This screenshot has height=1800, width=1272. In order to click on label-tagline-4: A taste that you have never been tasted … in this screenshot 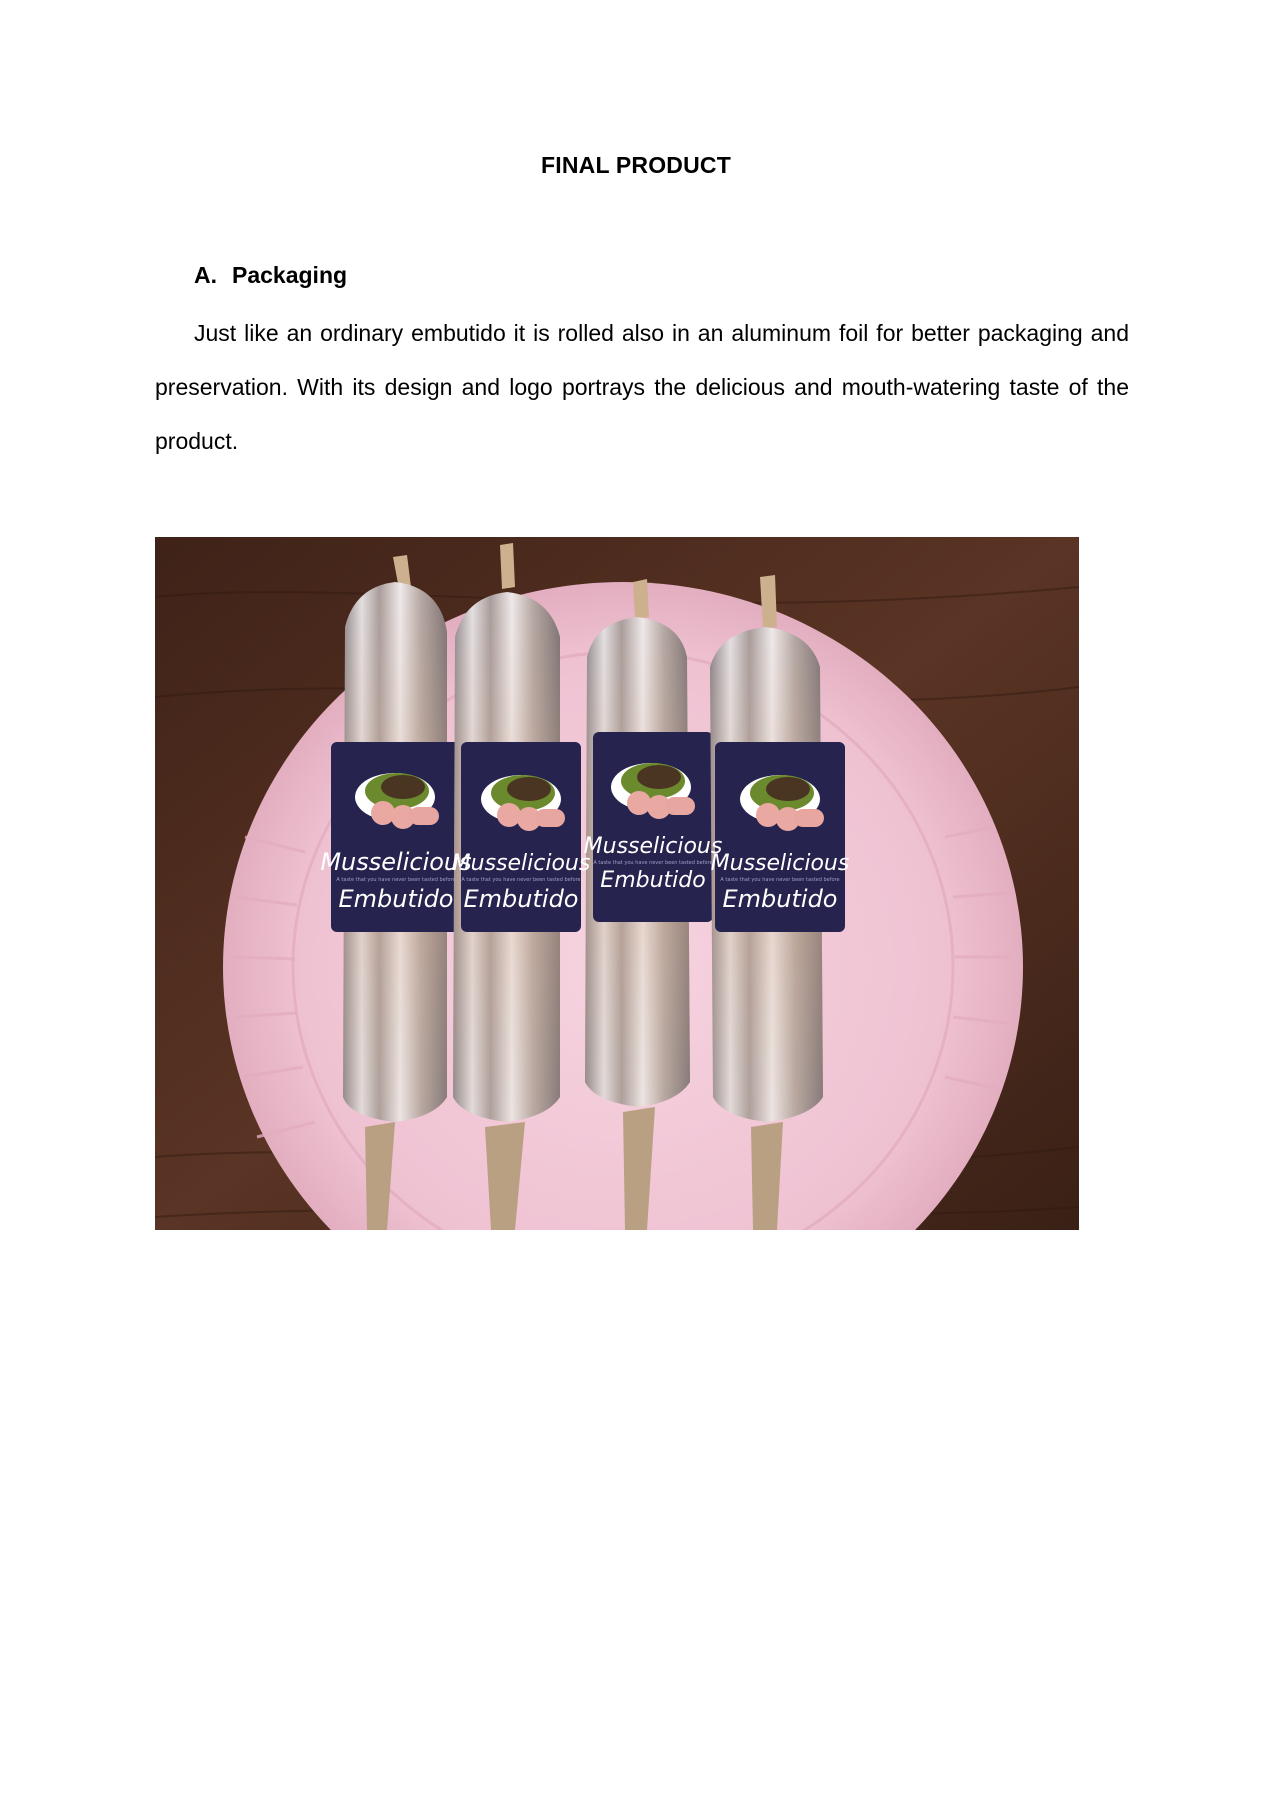, I will do `click(779, 880)`.